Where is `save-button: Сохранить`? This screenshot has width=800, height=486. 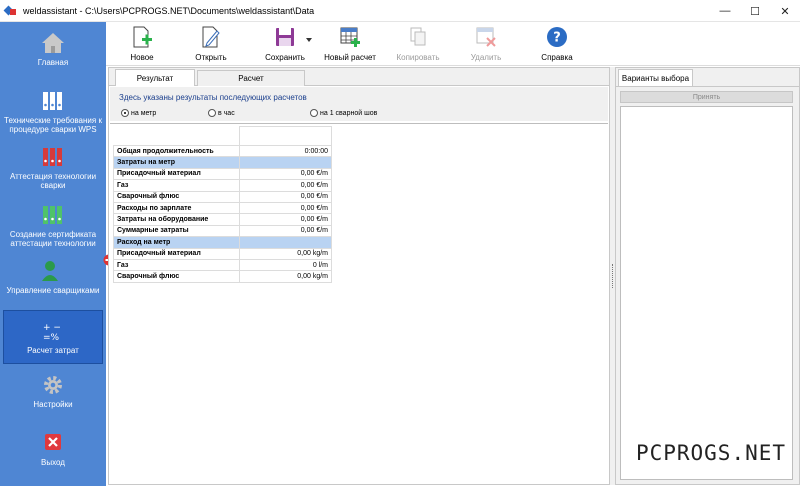
save-button: Сохранить is located at coordinates (285, 44).